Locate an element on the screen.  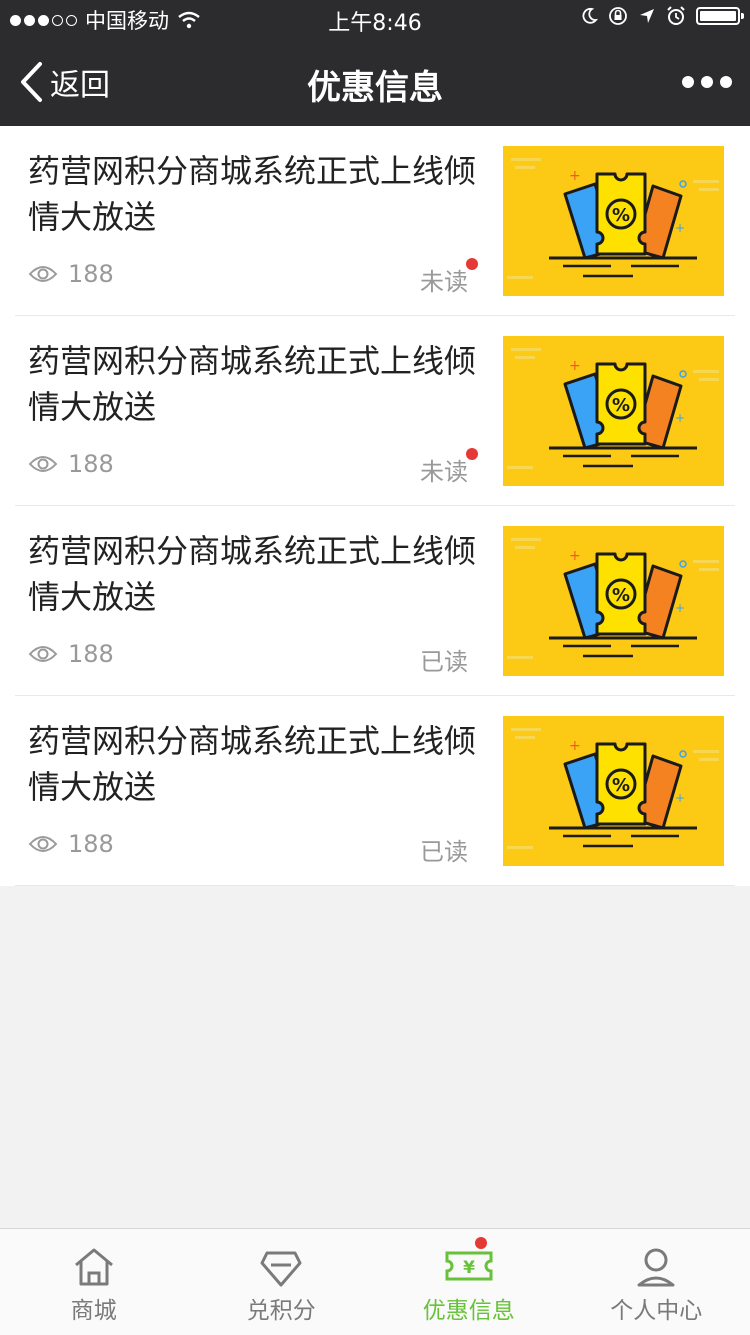
alarm-icon is located at coordinates (676, 16).